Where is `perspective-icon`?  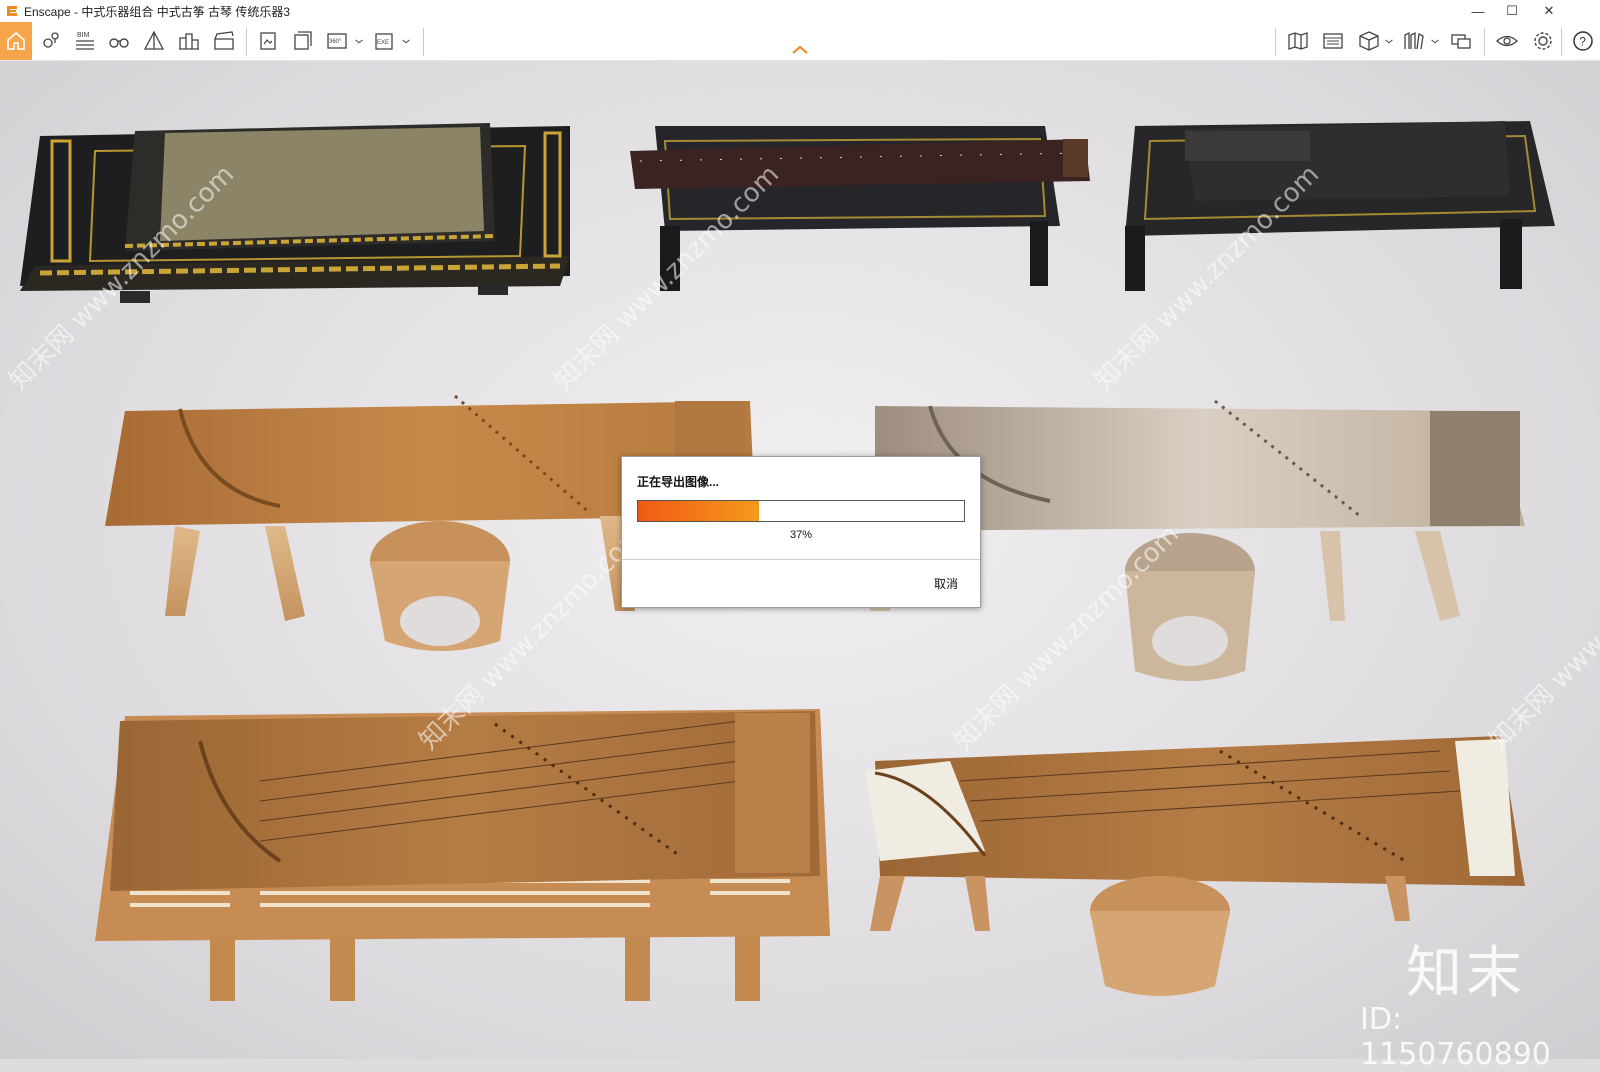 perspective-icon is located at coordinates (154, 40).